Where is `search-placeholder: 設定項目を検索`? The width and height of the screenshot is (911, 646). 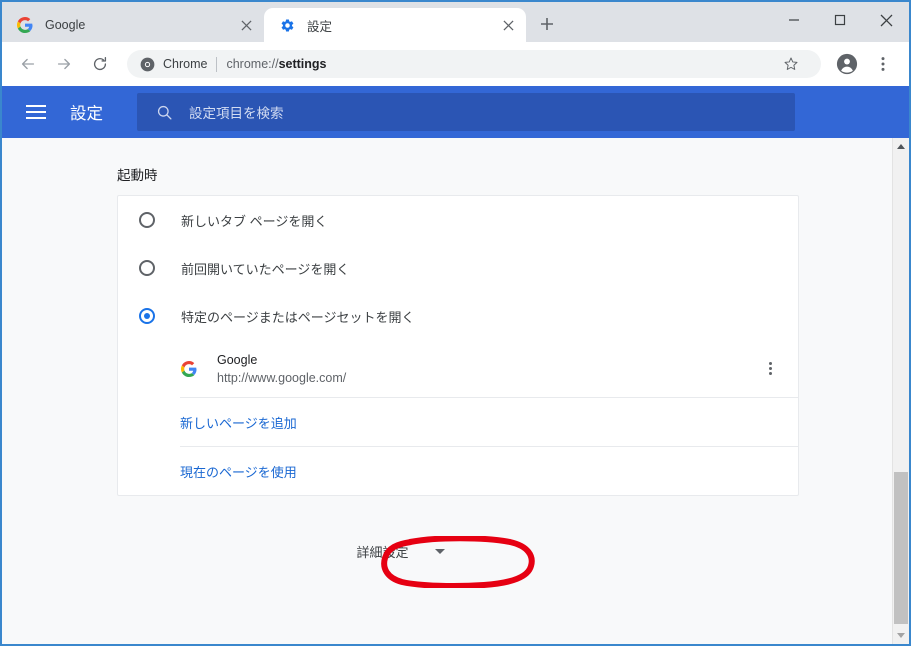 search-placeholder: 設定項目を検索 is located at coordinates (236, 113).